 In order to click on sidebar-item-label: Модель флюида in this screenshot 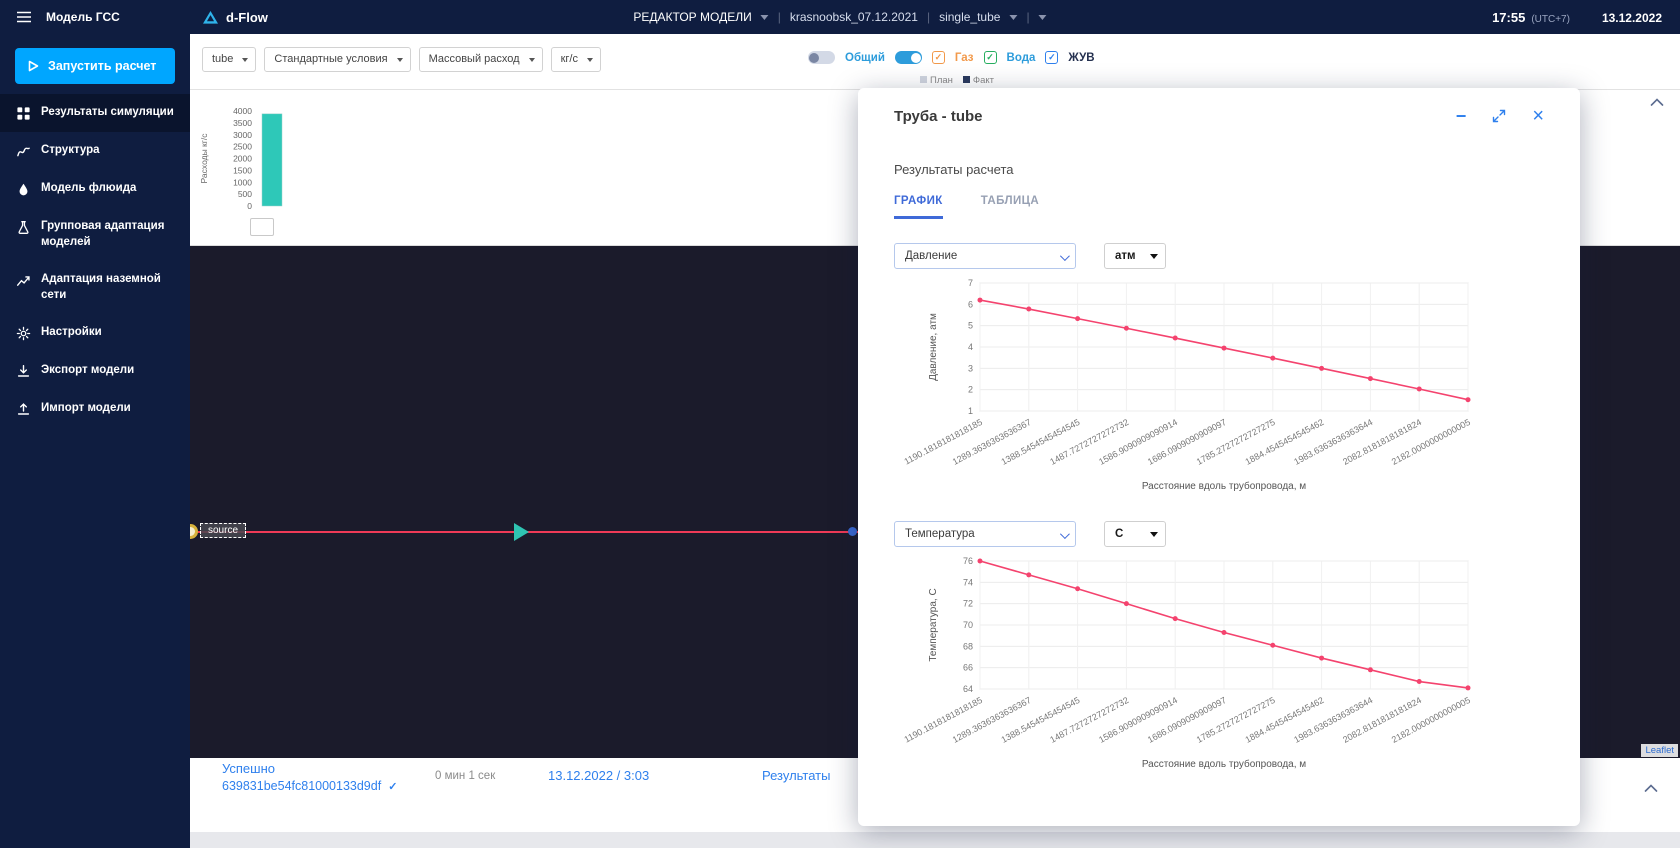, I will do `click(89, 188)`.